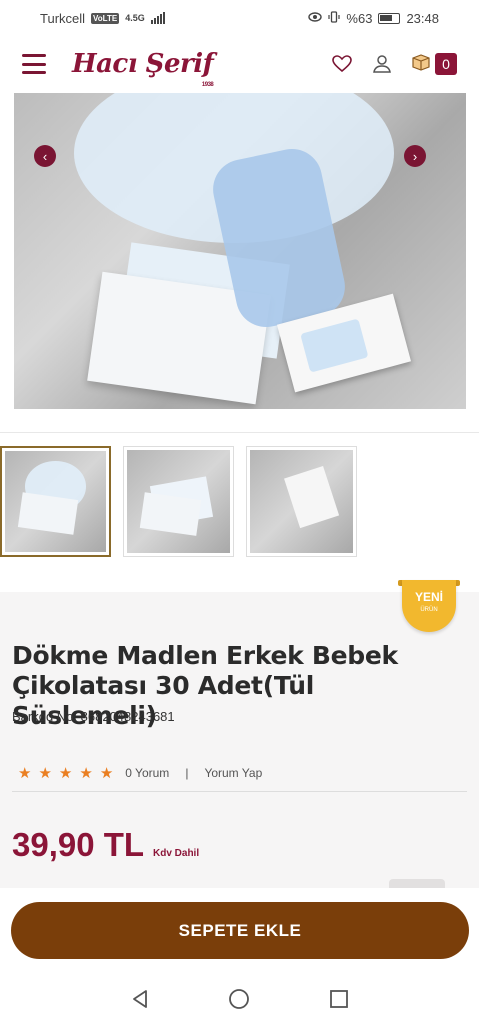 The width and height of the screenshot is (479, 1024). Describe the element at coordinates (359, 18) in the screenshot. I see `battery-percent: %63` at that location.